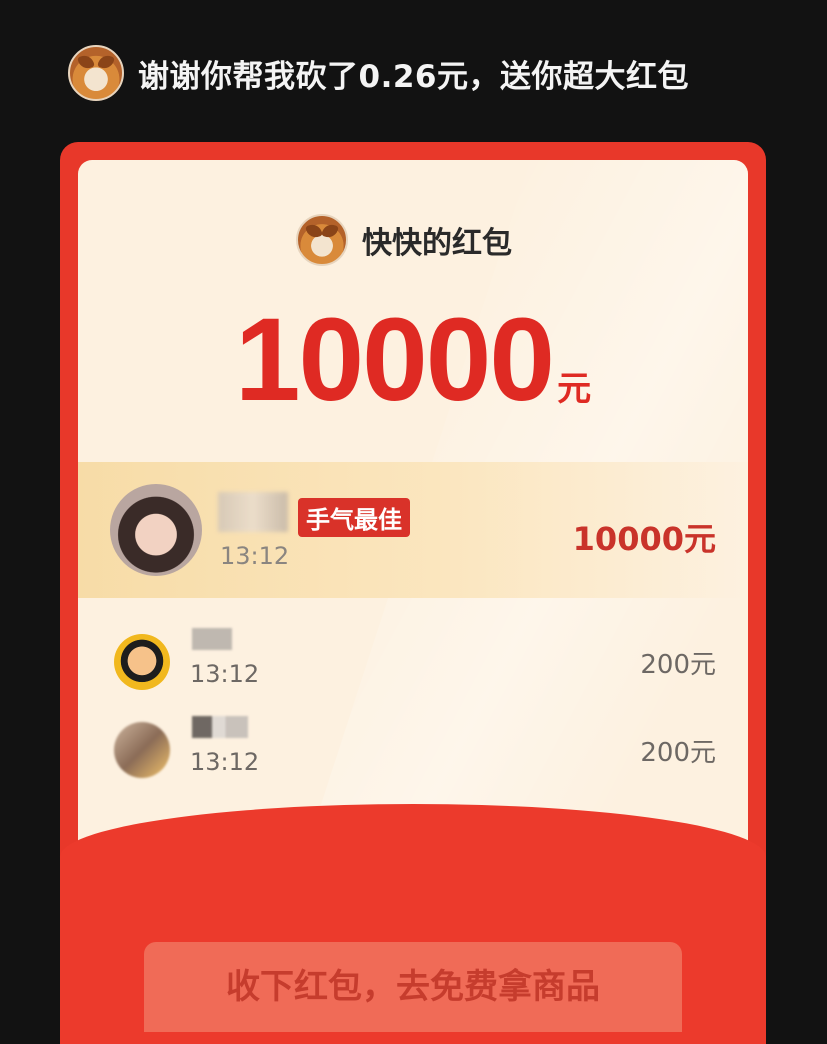 The width and height of the screenshot is (827, 1044). I want to click on amount-unit: 元, so click(574, 389).